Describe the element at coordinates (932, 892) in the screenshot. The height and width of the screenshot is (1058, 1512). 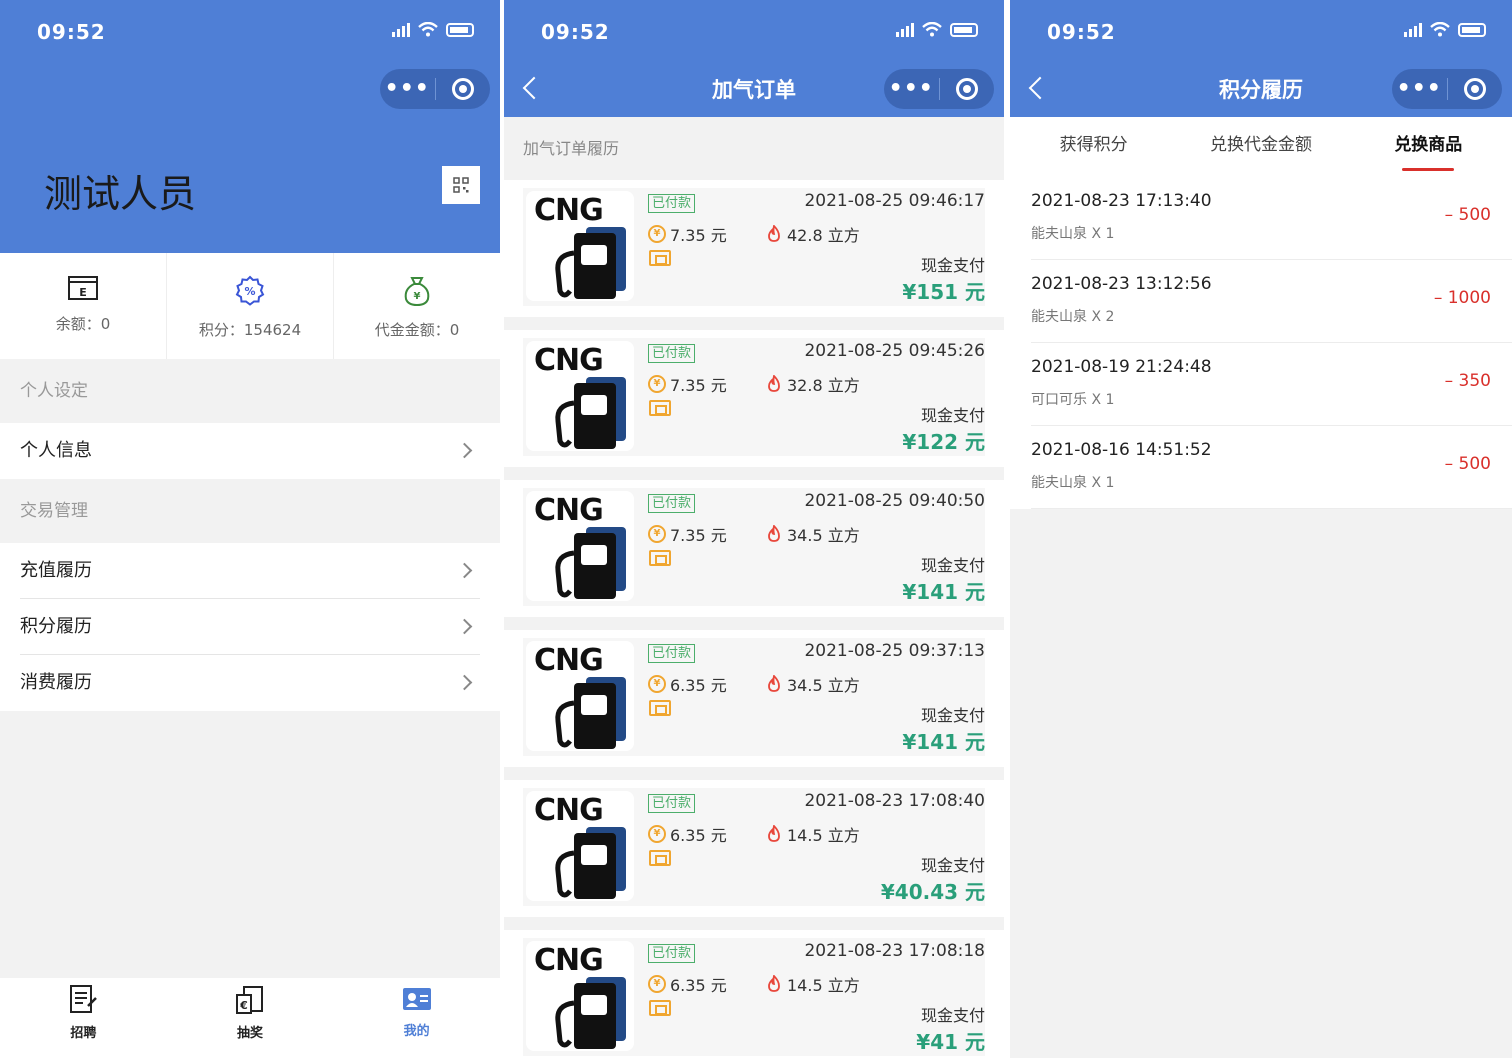
I see `order-total: ¥40.43 元` at that location.